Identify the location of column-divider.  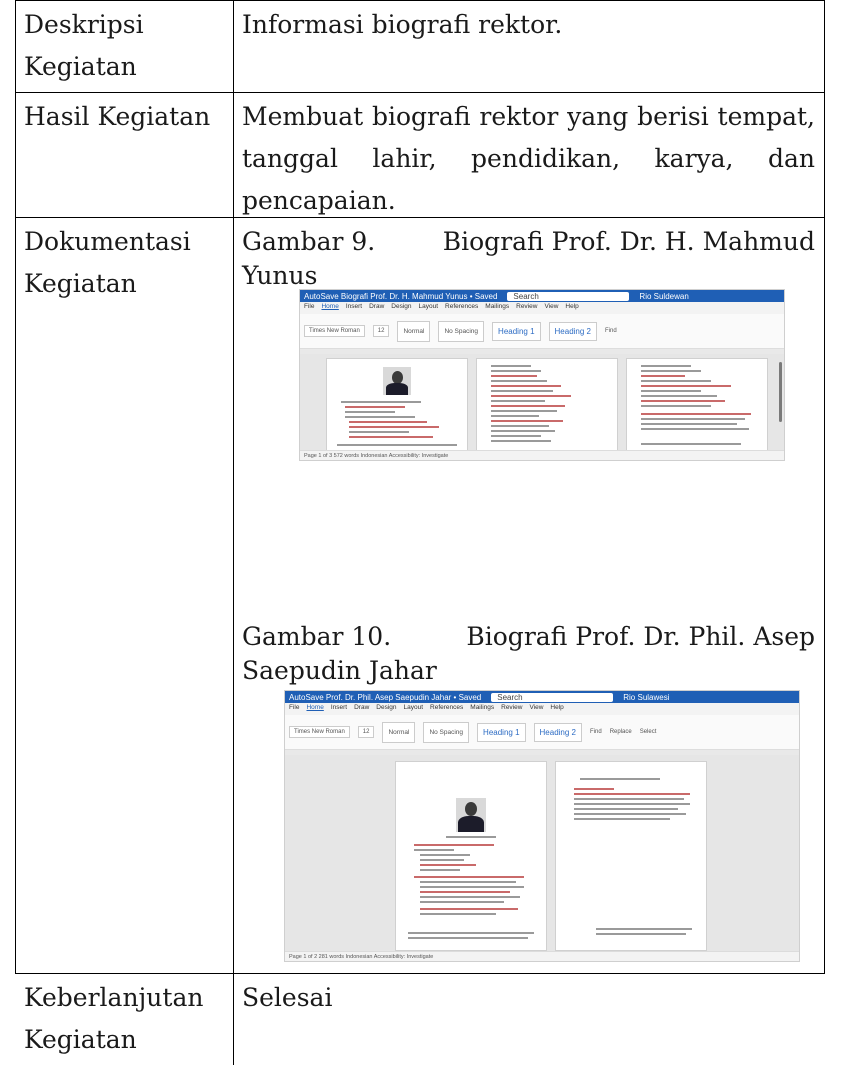
(233, 532).